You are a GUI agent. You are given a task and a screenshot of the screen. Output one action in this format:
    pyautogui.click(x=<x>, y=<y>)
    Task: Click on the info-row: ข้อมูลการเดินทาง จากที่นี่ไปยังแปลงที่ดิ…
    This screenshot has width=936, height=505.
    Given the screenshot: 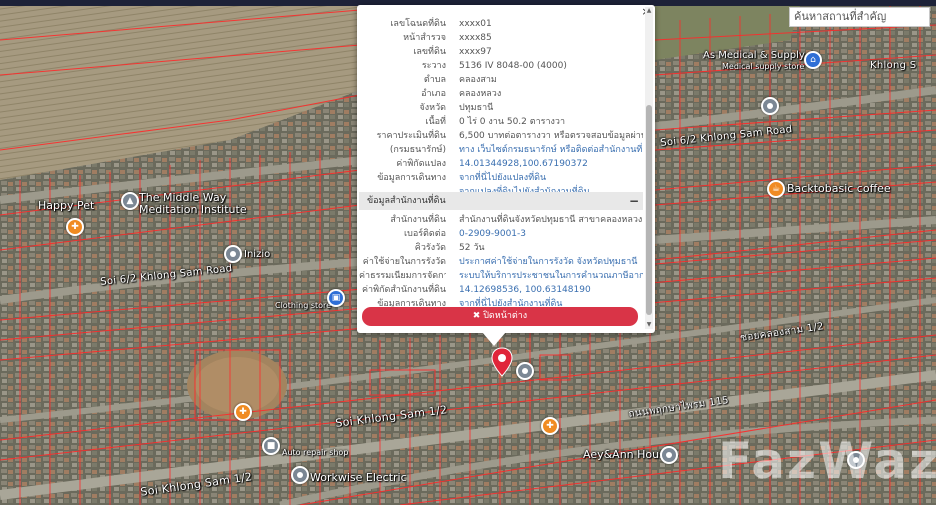 What is the action you would take?
    pyautogui.click(x=501, y=178)
    